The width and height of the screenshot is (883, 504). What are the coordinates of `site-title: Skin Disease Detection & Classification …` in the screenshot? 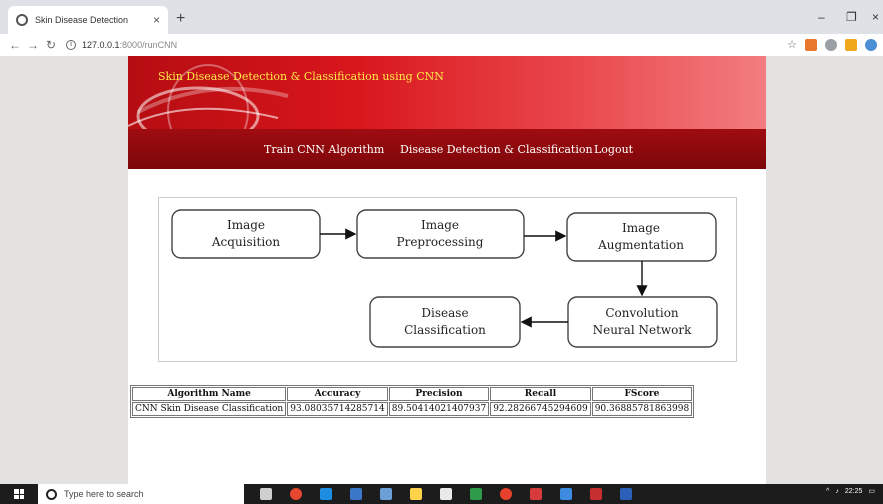 It's located at (301, 76).